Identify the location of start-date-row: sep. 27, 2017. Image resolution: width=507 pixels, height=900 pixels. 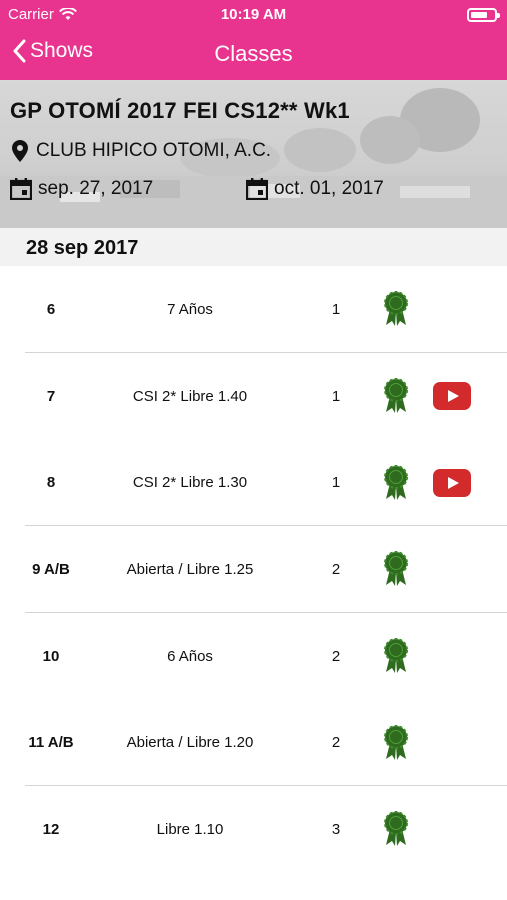
(81, 189).